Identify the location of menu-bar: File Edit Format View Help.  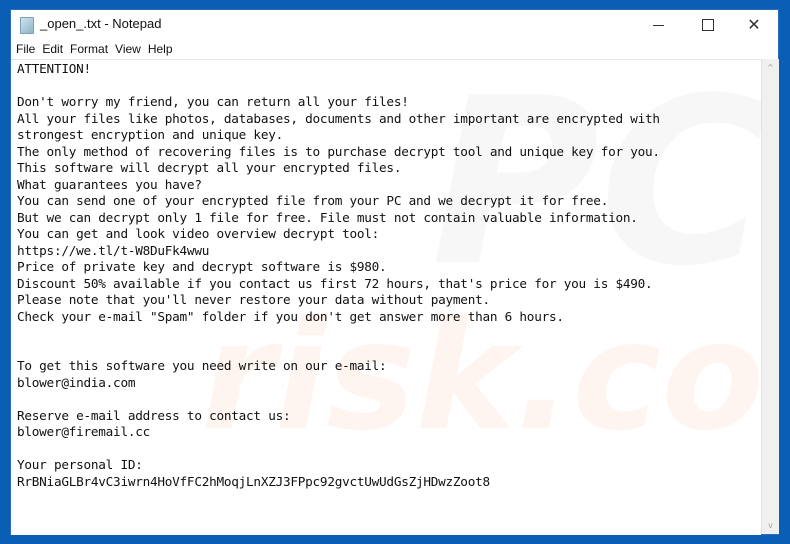
(394, 49).